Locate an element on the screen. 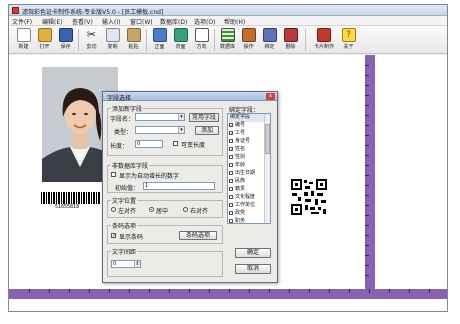  menu-database: 数据库(D) is located at coordinates (173, 21).